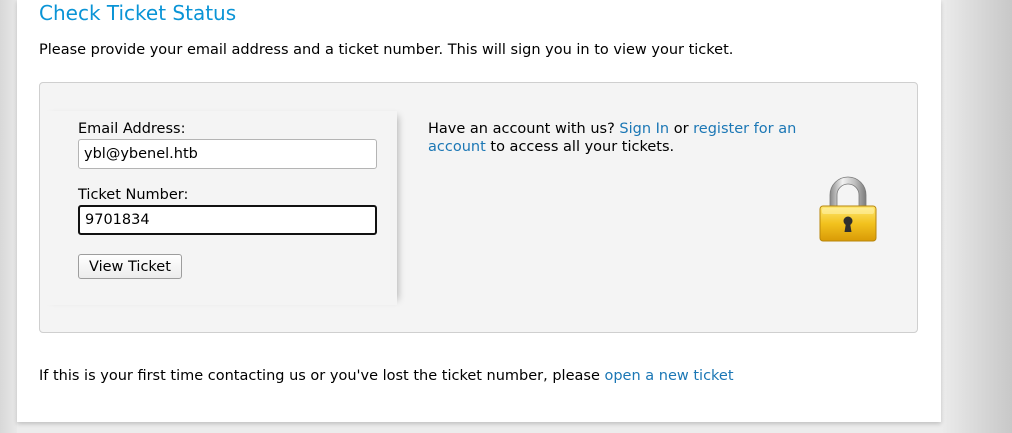 The image size is (1012, 433). I want to click on padlock-icon, so click(848, 209).